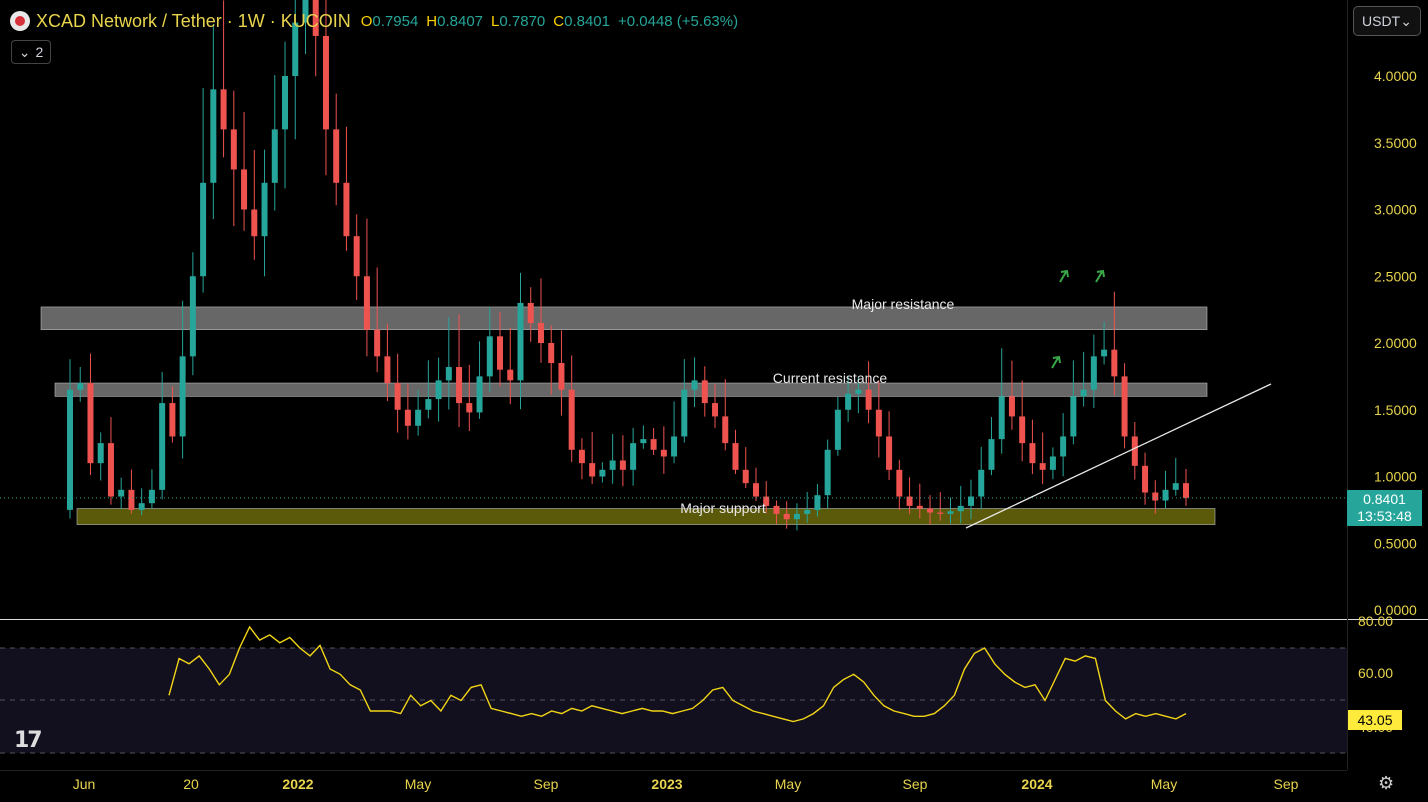 The height and width of the screenshot is (802, 1428). Describe the element at coordinates (1381, 21) in the screenshot. I see `currency-value: USDT` at that location.